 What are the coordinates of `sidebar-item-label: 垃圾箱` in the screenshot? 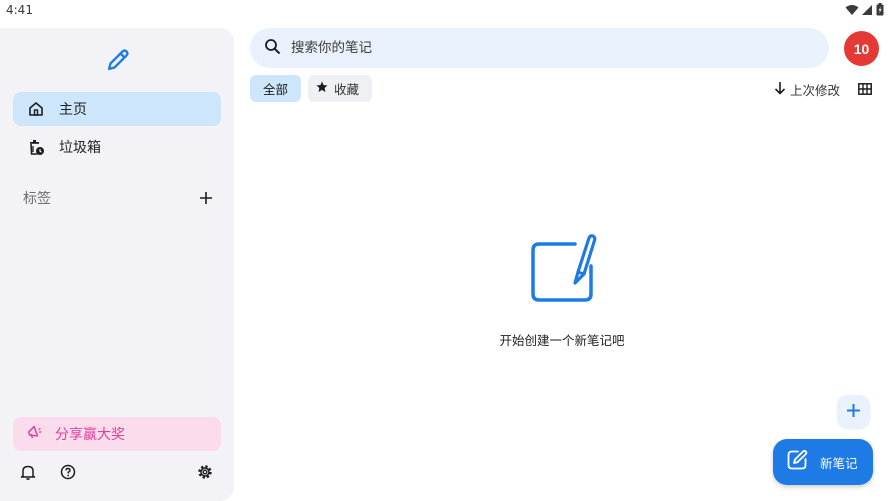 It's located at (80, 148).